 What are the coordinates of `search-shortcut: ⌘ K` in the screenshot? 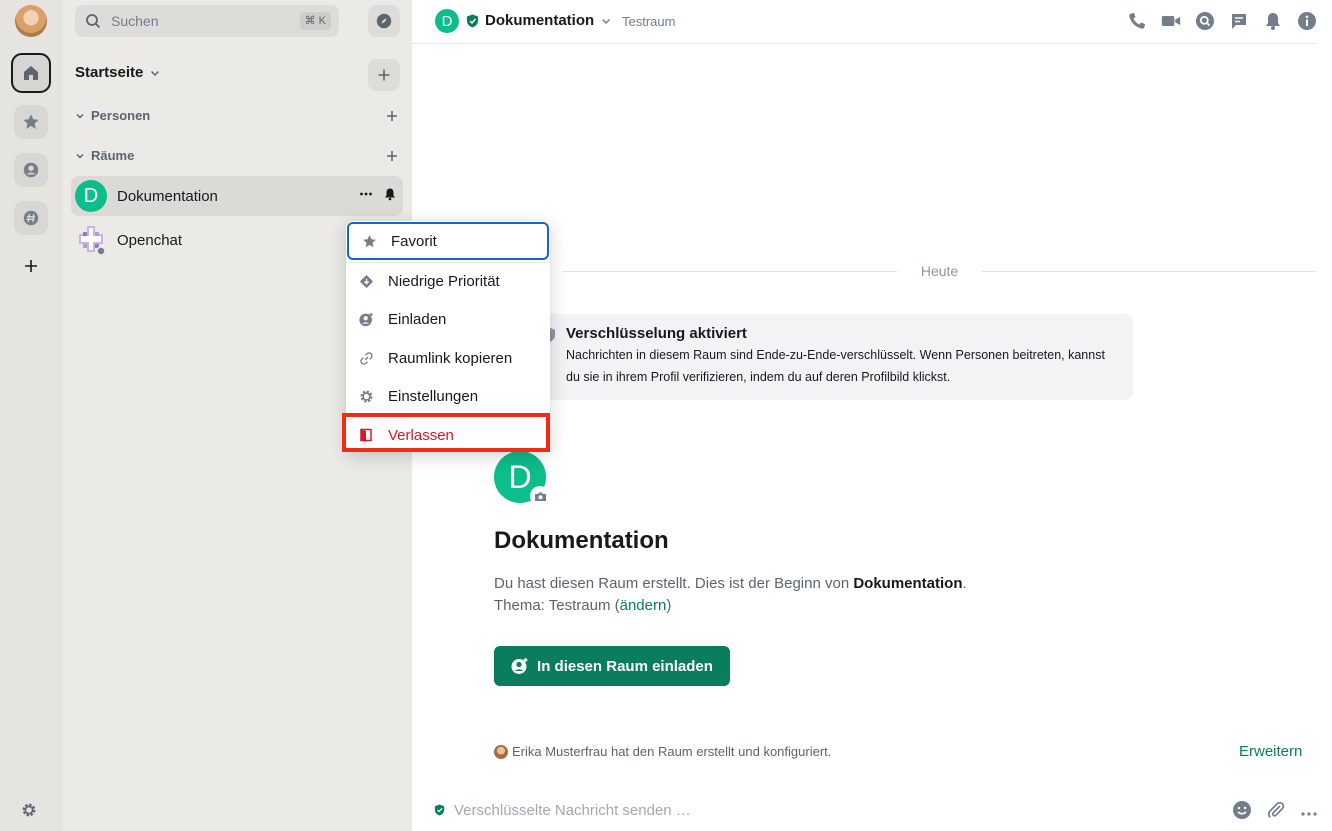 It's located at (315, 21).